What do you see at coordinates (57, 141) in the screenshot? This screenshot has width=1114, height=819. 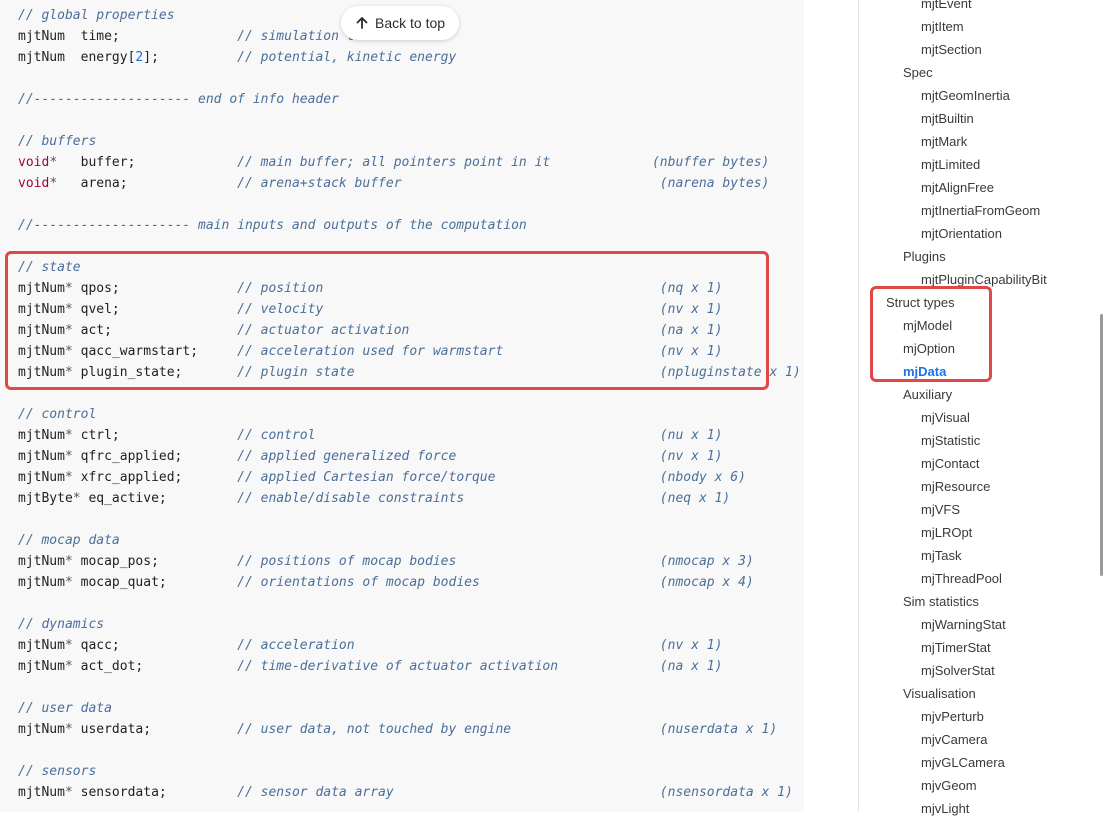 I see `code-token: // buffers` at bounding box center [57, 141].